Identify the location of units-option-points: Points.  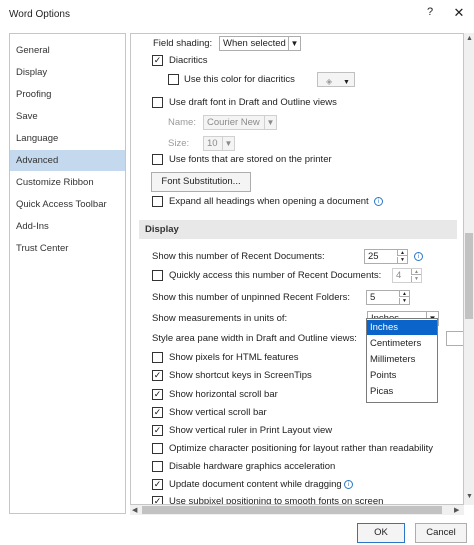
(402, 375).